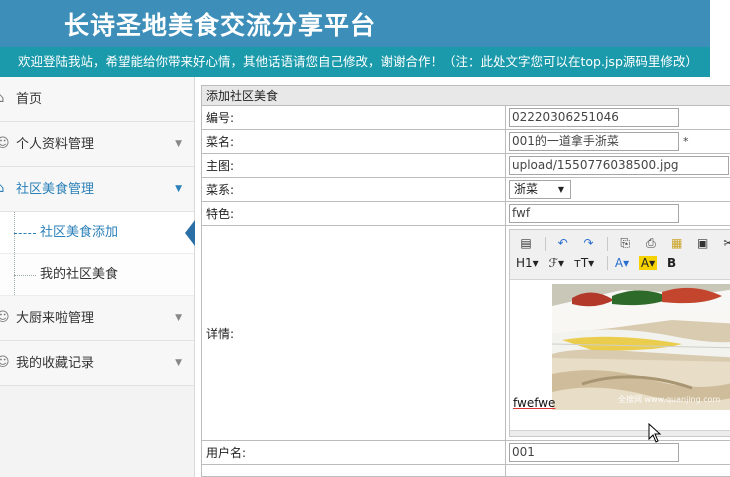 This screenshot has height=477, width=730. Describe the element at coordinates (594, 141) in the screenshot. I see `dish-name-input: 001的一道拿手浙菜` at that location.